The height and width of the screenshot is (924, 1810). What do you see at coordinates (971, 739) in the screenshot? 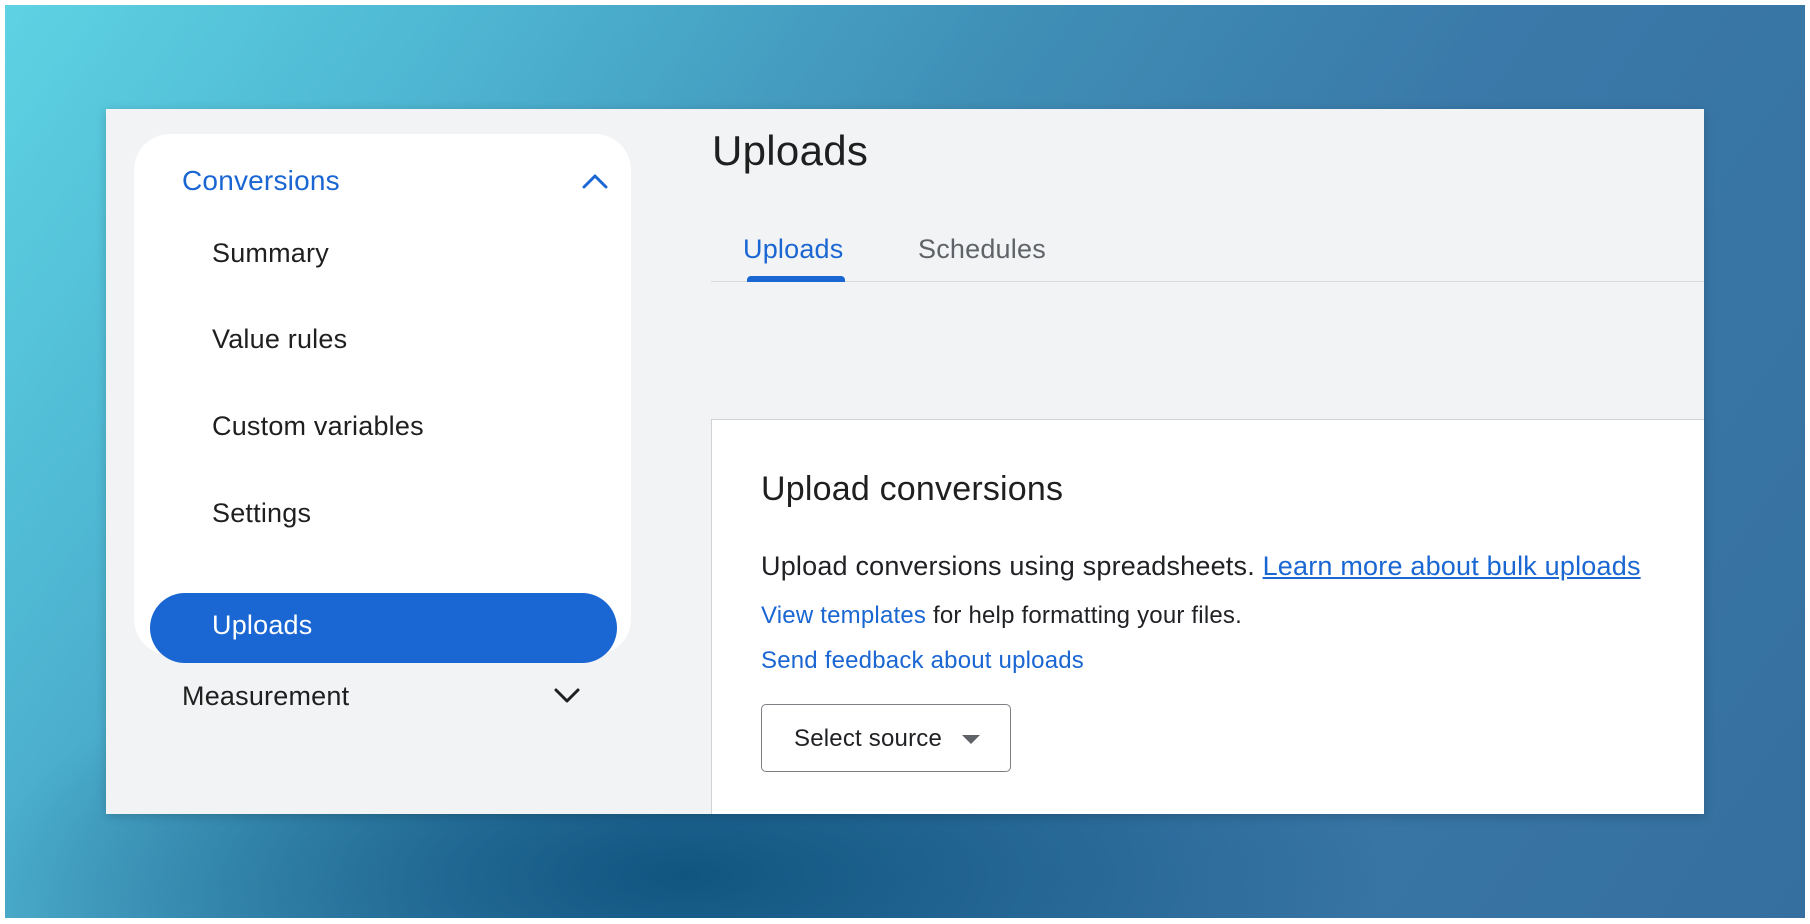
I see `caret-down-icon` at bounding box center [971, 739].